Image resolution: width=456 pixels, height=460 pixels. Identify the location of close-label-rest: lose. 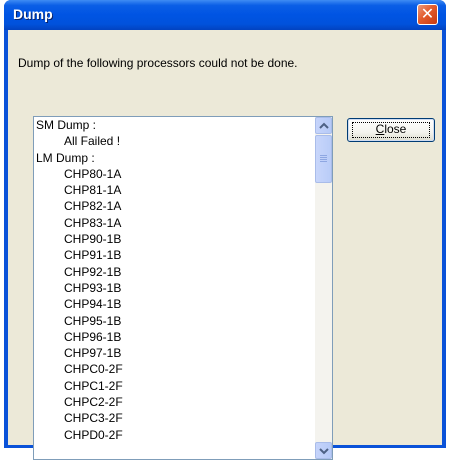
(395, 129).